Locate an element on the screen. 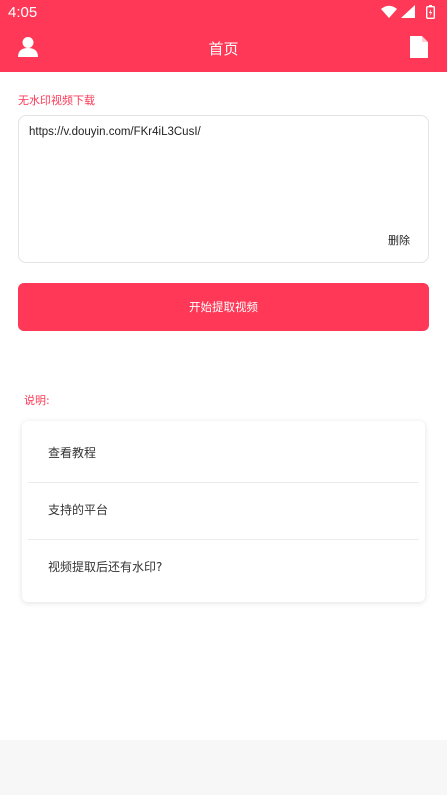 The image size is (447, 795). signal-icon is located at coordinates (408, 11).